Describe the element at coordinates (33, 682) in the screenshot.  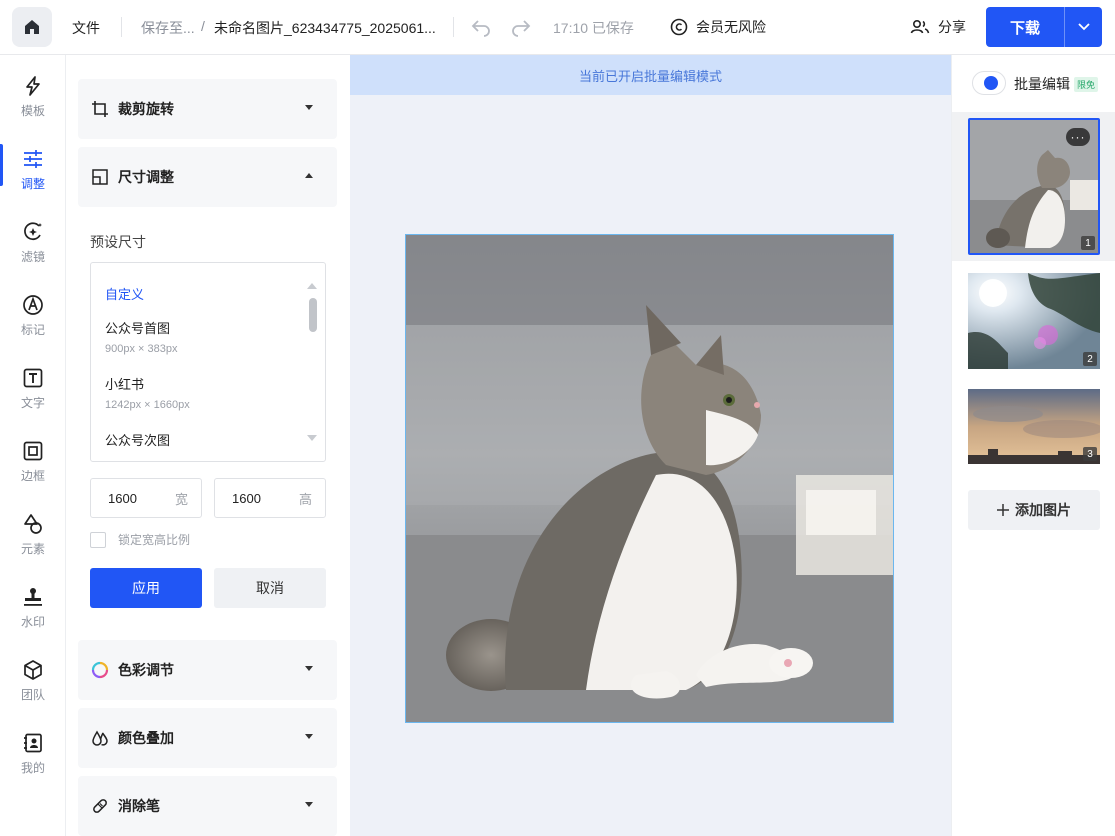
I see `nav-team: 团队` at that location.